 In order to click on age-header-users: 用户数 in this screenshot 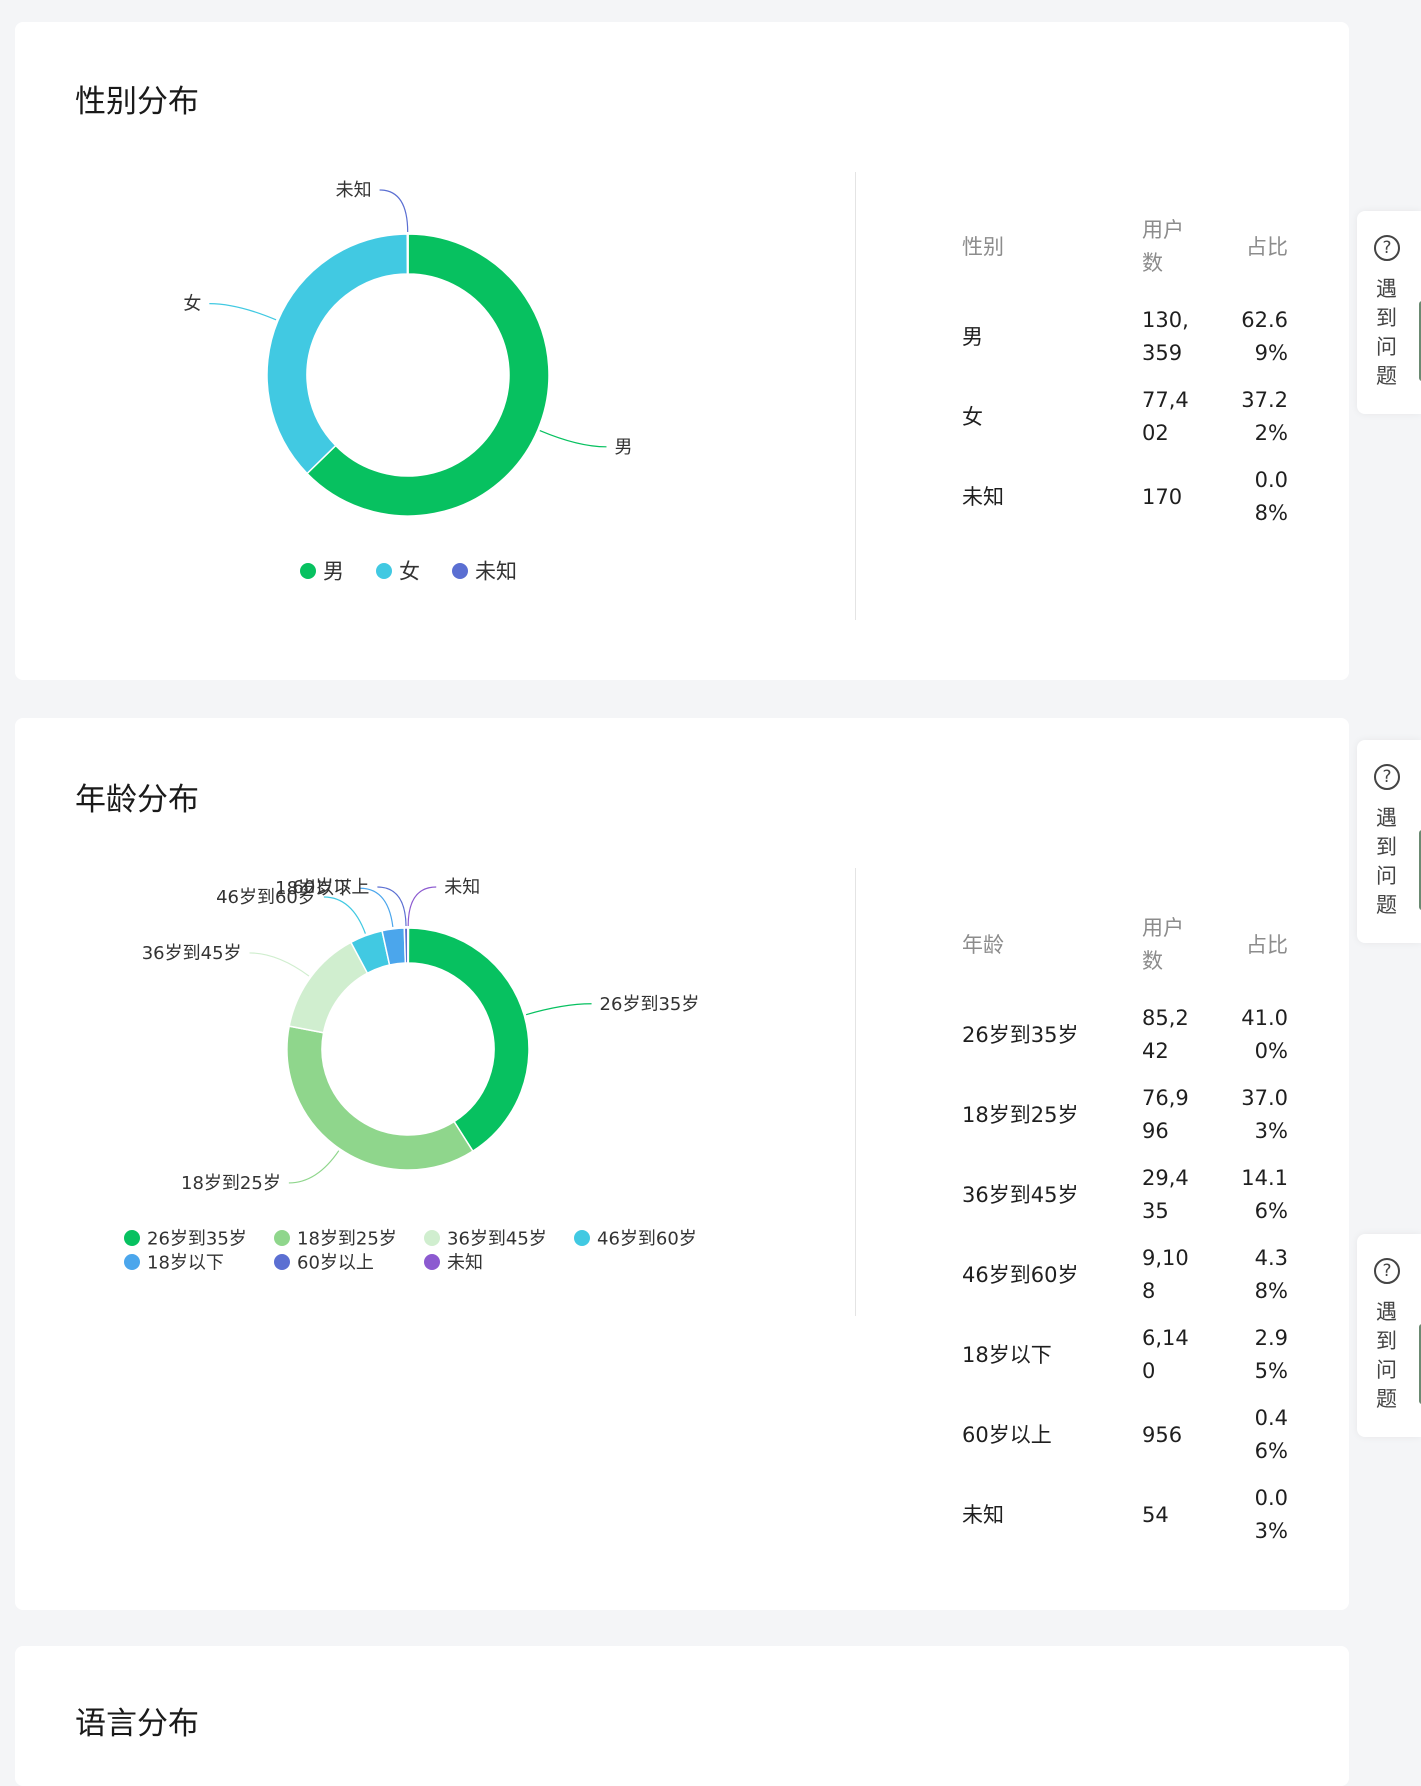, I will do `click(1163, 944)`.